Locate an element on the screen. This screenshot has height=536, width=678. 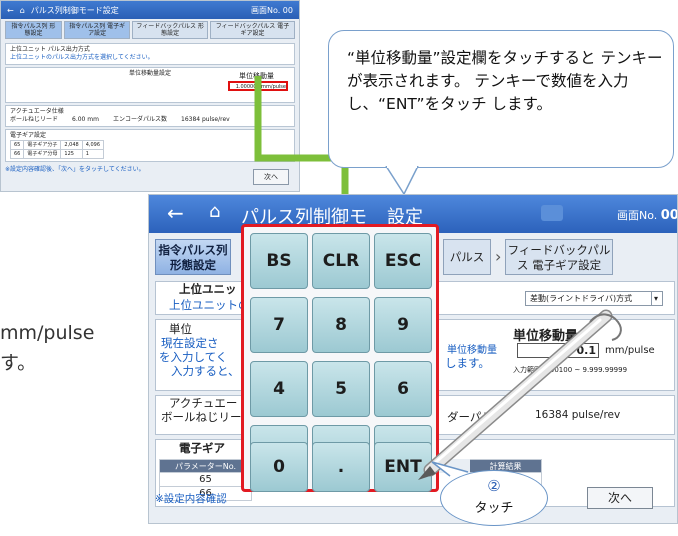
table-cell: 電子ギア分母 is located at coordinates (42, 154).